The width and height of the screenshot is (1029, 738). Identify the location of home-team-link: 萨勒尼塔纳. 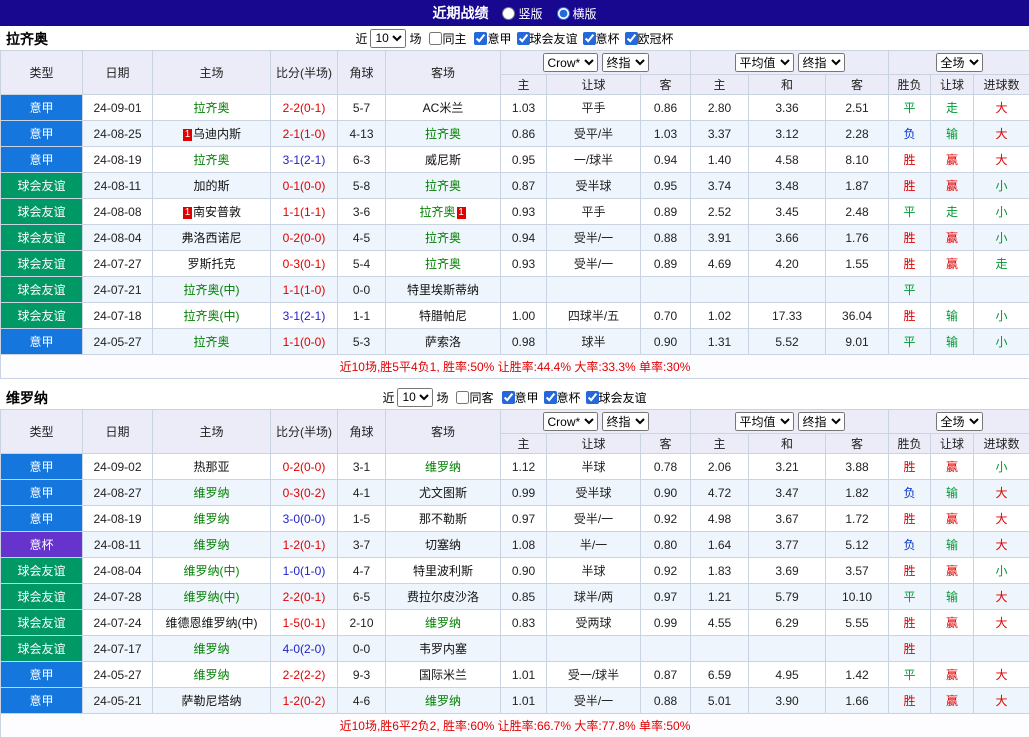
(211, 701).